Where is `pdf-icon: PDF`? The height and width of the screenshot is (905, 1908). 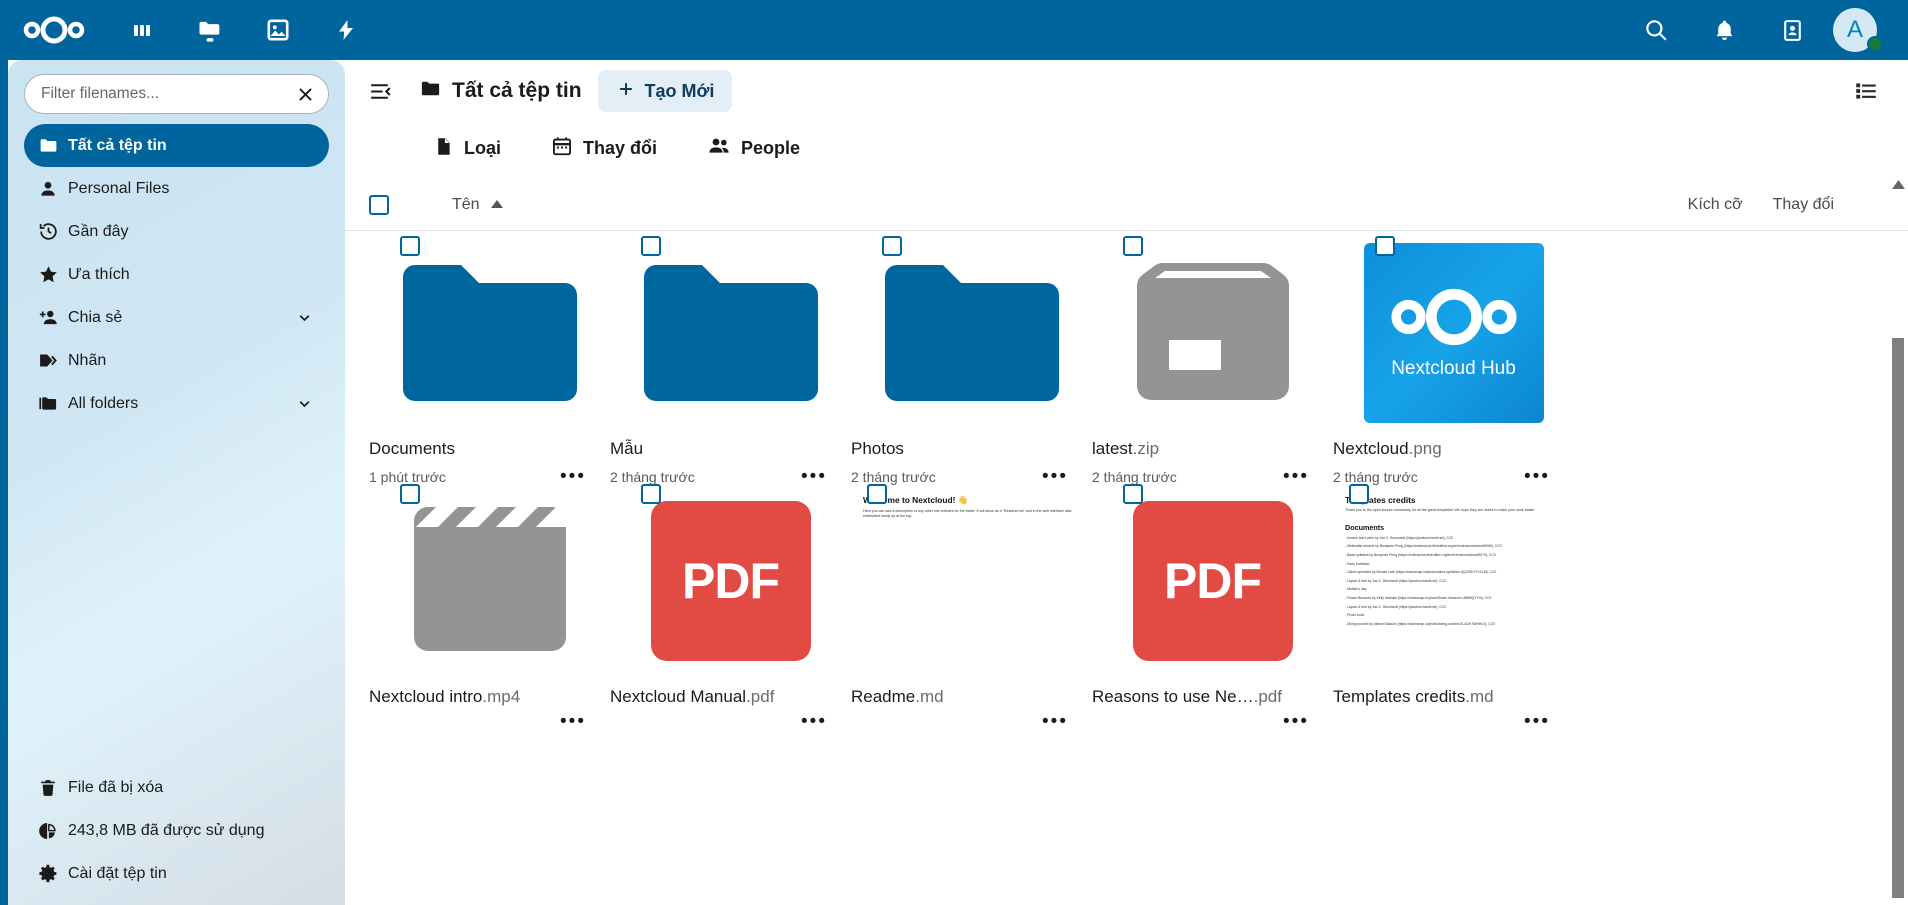
pdf-icon: PDF is located at coordinates (1212, 581).